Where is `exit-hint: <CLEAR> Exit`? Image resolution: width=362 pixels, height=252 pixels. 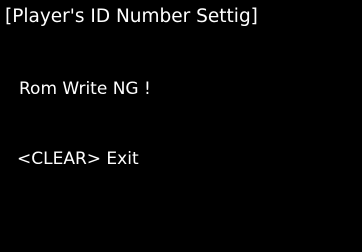 exit-hint: <CLEAR> Exit is located at coordinates (78, 159).